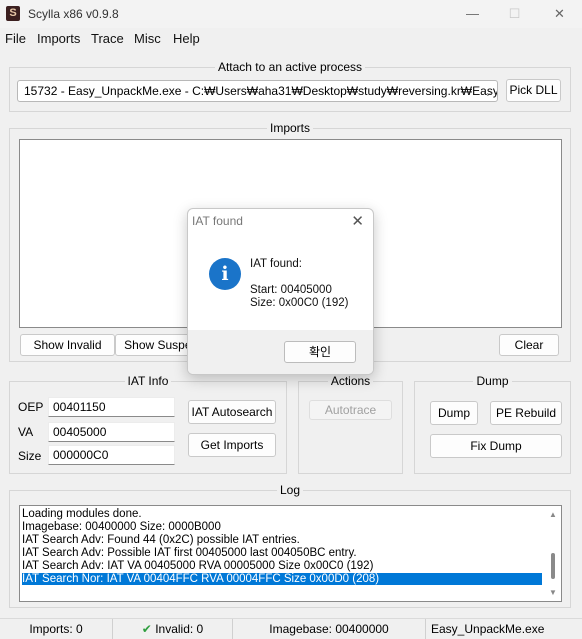 This screenshot has height=639, width=582. What do you see at coordinates (290, 128) in the screenshot?
I see `imports-group-title: Imports` at bounding box center [290, 128].